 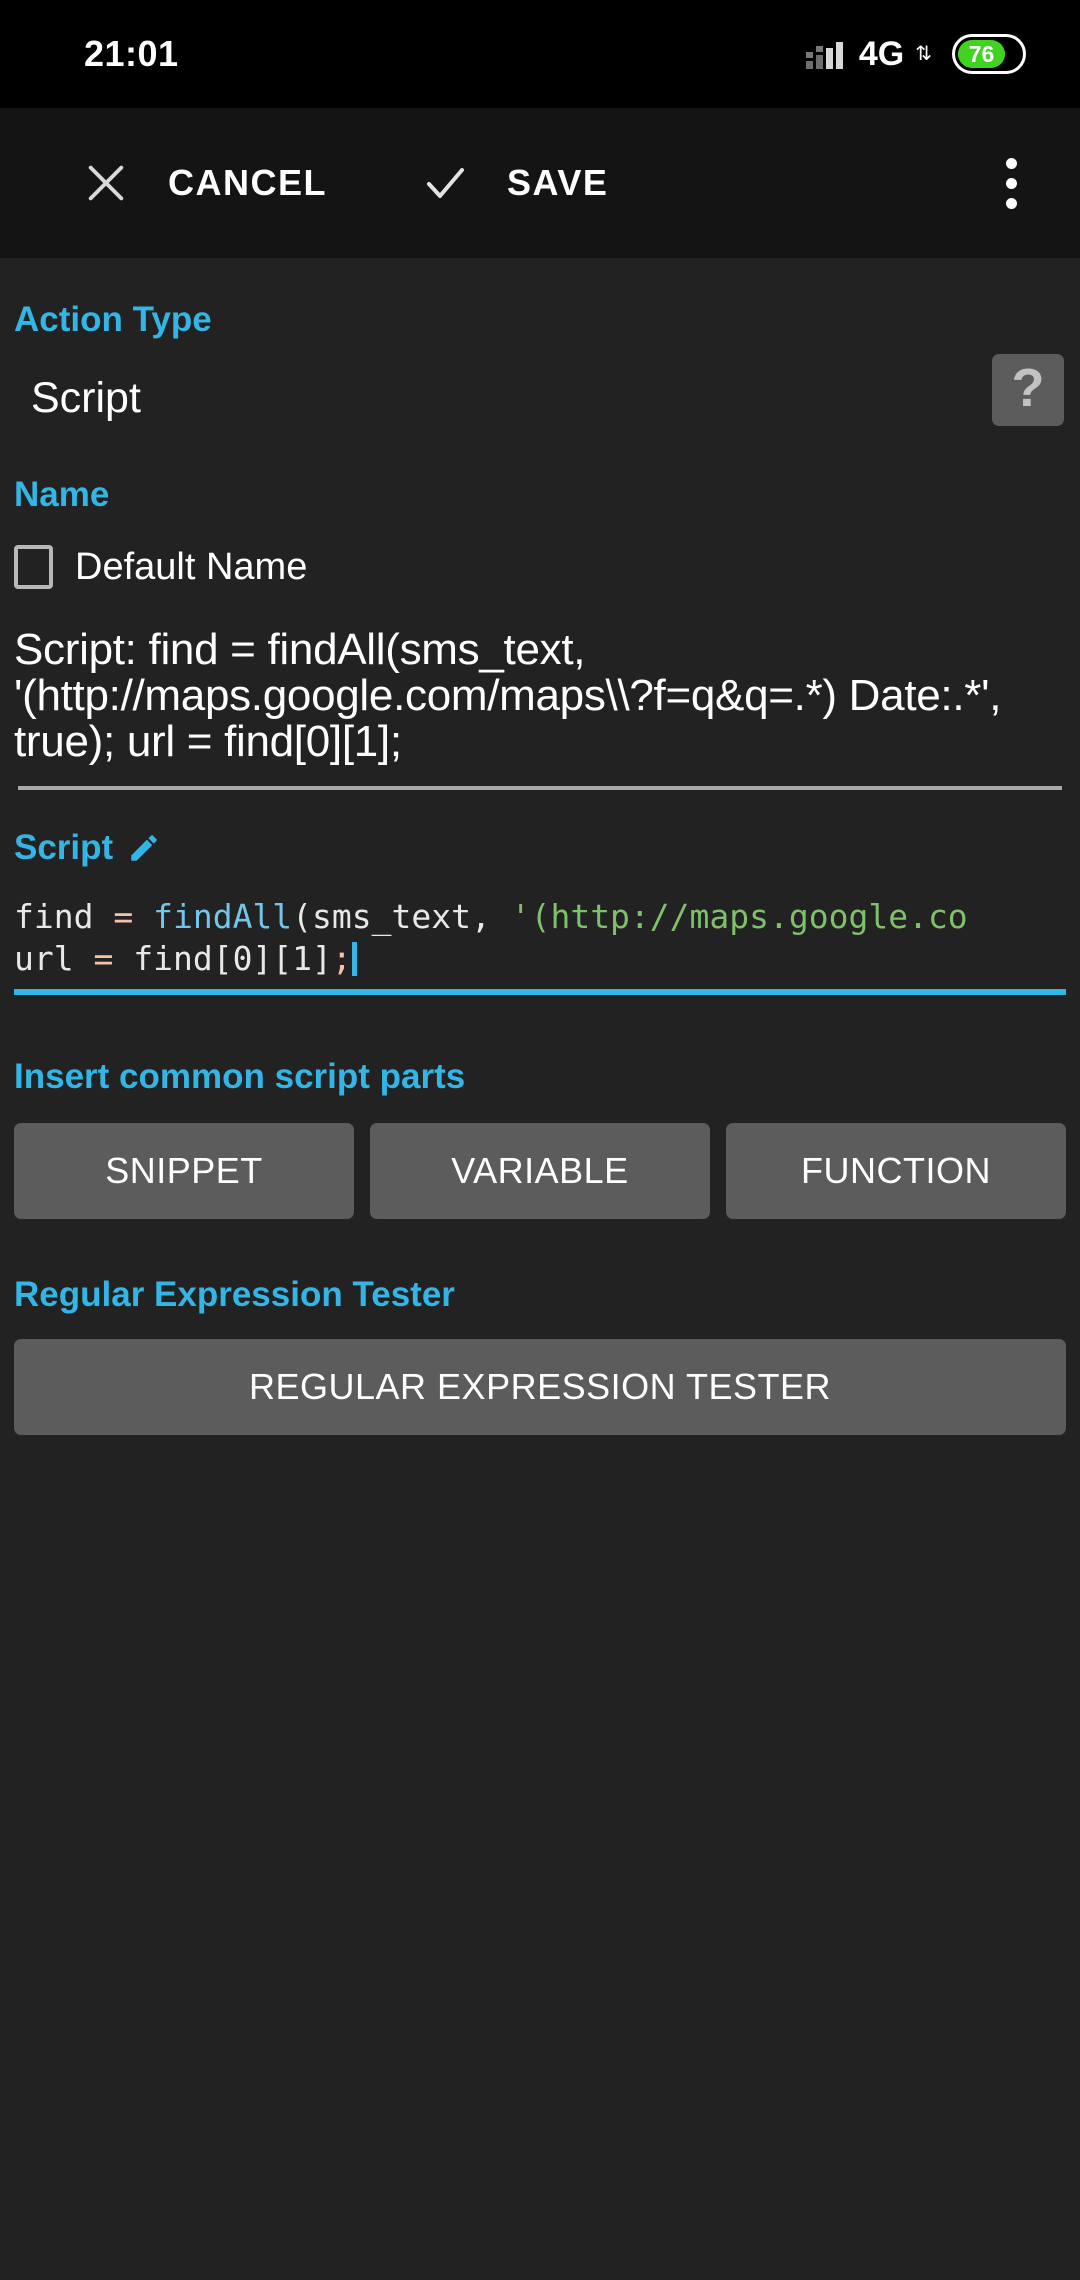 I want to click on pencil-edit-icon, so click(x=144, y=848).